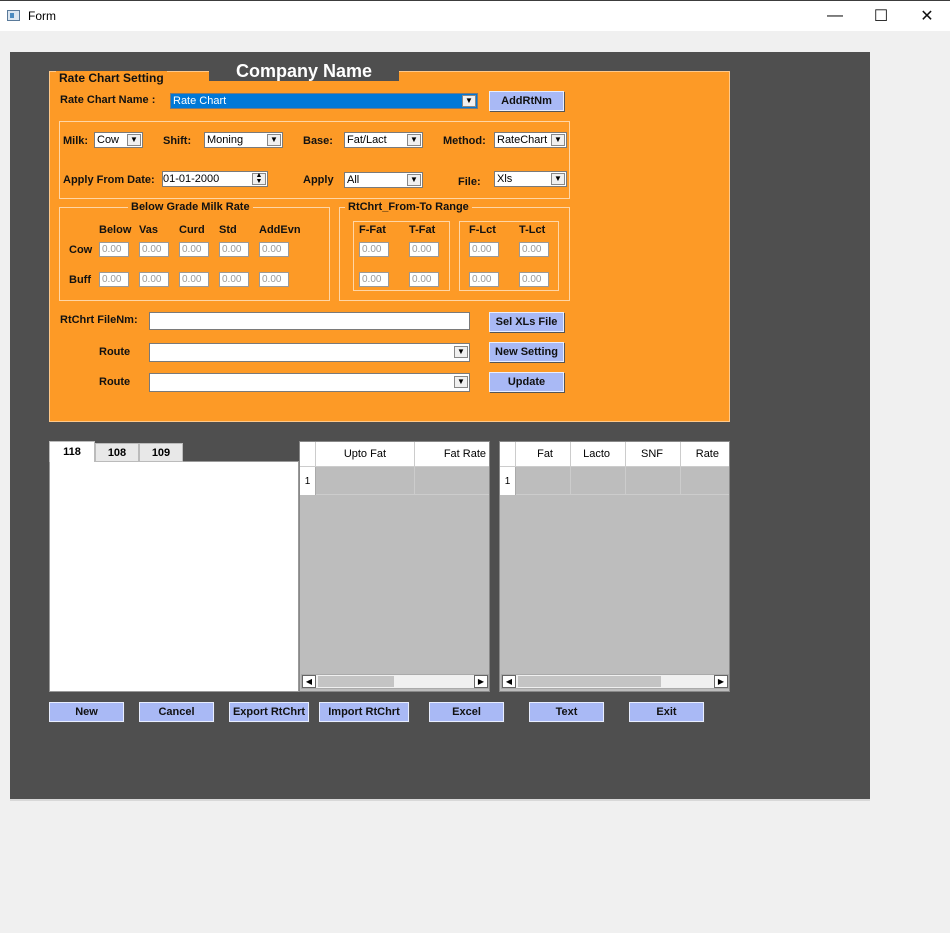 Image resolution: width=950 pixels, height=933 pixels. Describe the element at coordinates (117, 452) in the screenshot. I see `tab-108: 108` at that location.